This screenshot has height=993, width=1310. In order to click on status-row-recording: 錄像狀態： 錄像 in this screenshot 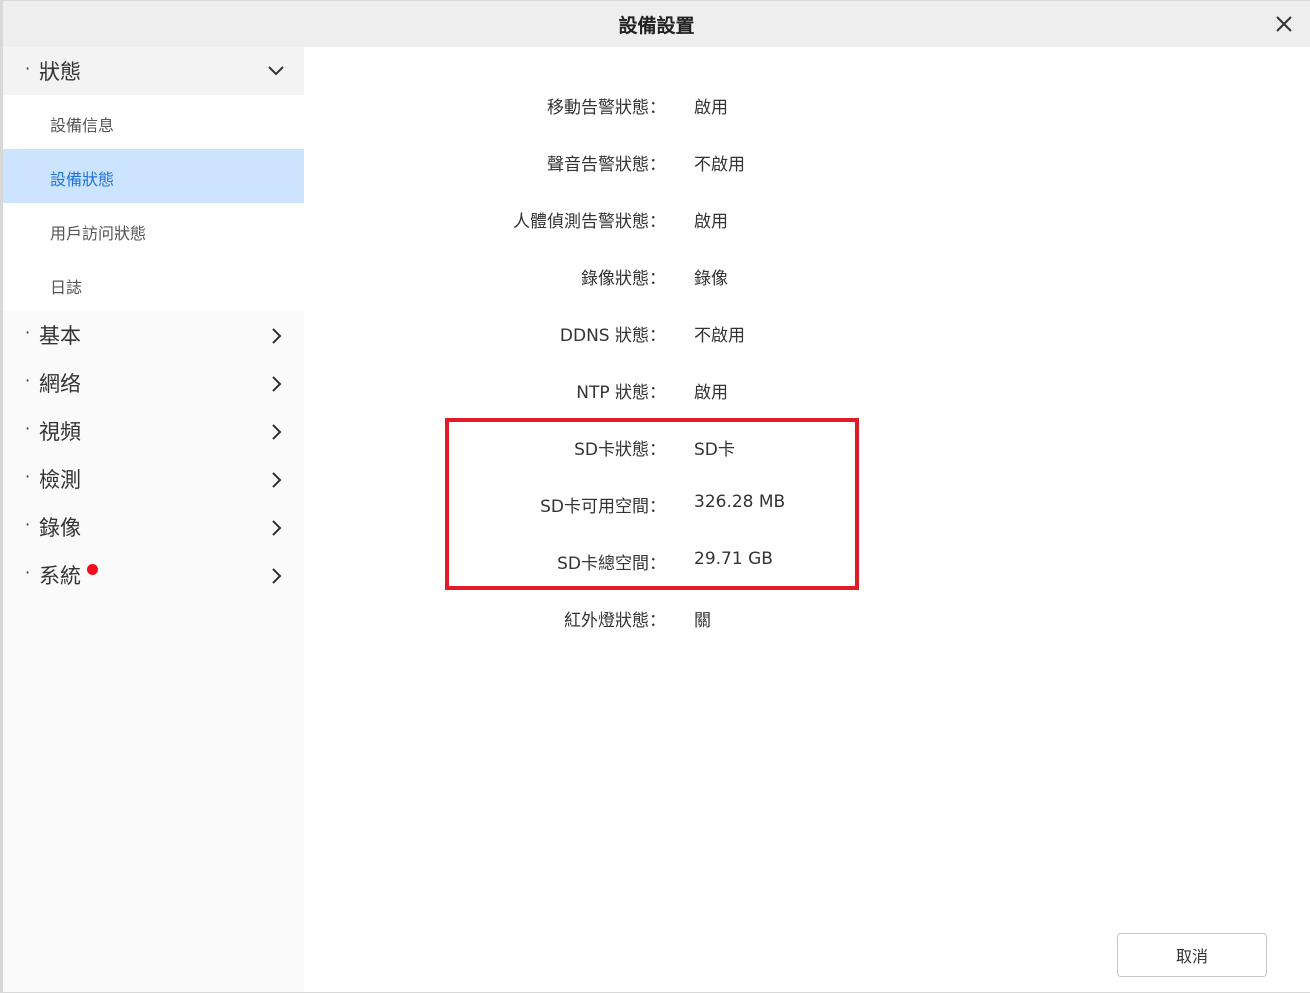, I will do `click(604, 276)`.